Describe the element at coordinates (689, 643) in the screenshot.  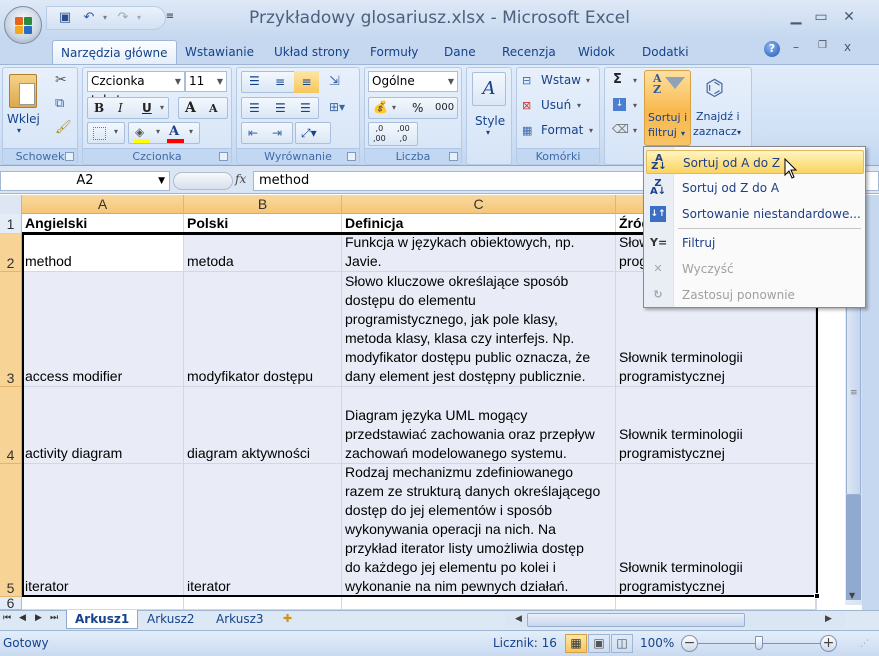
I see `zoom-out-button: −` at that location.